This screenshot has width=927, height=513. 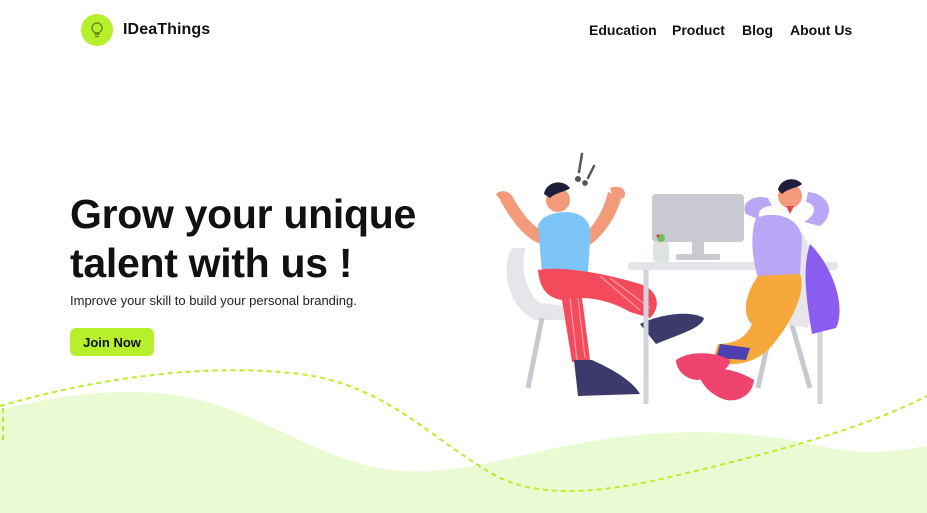 I want to click on nav-product: Product, so click(x=698, y=30).